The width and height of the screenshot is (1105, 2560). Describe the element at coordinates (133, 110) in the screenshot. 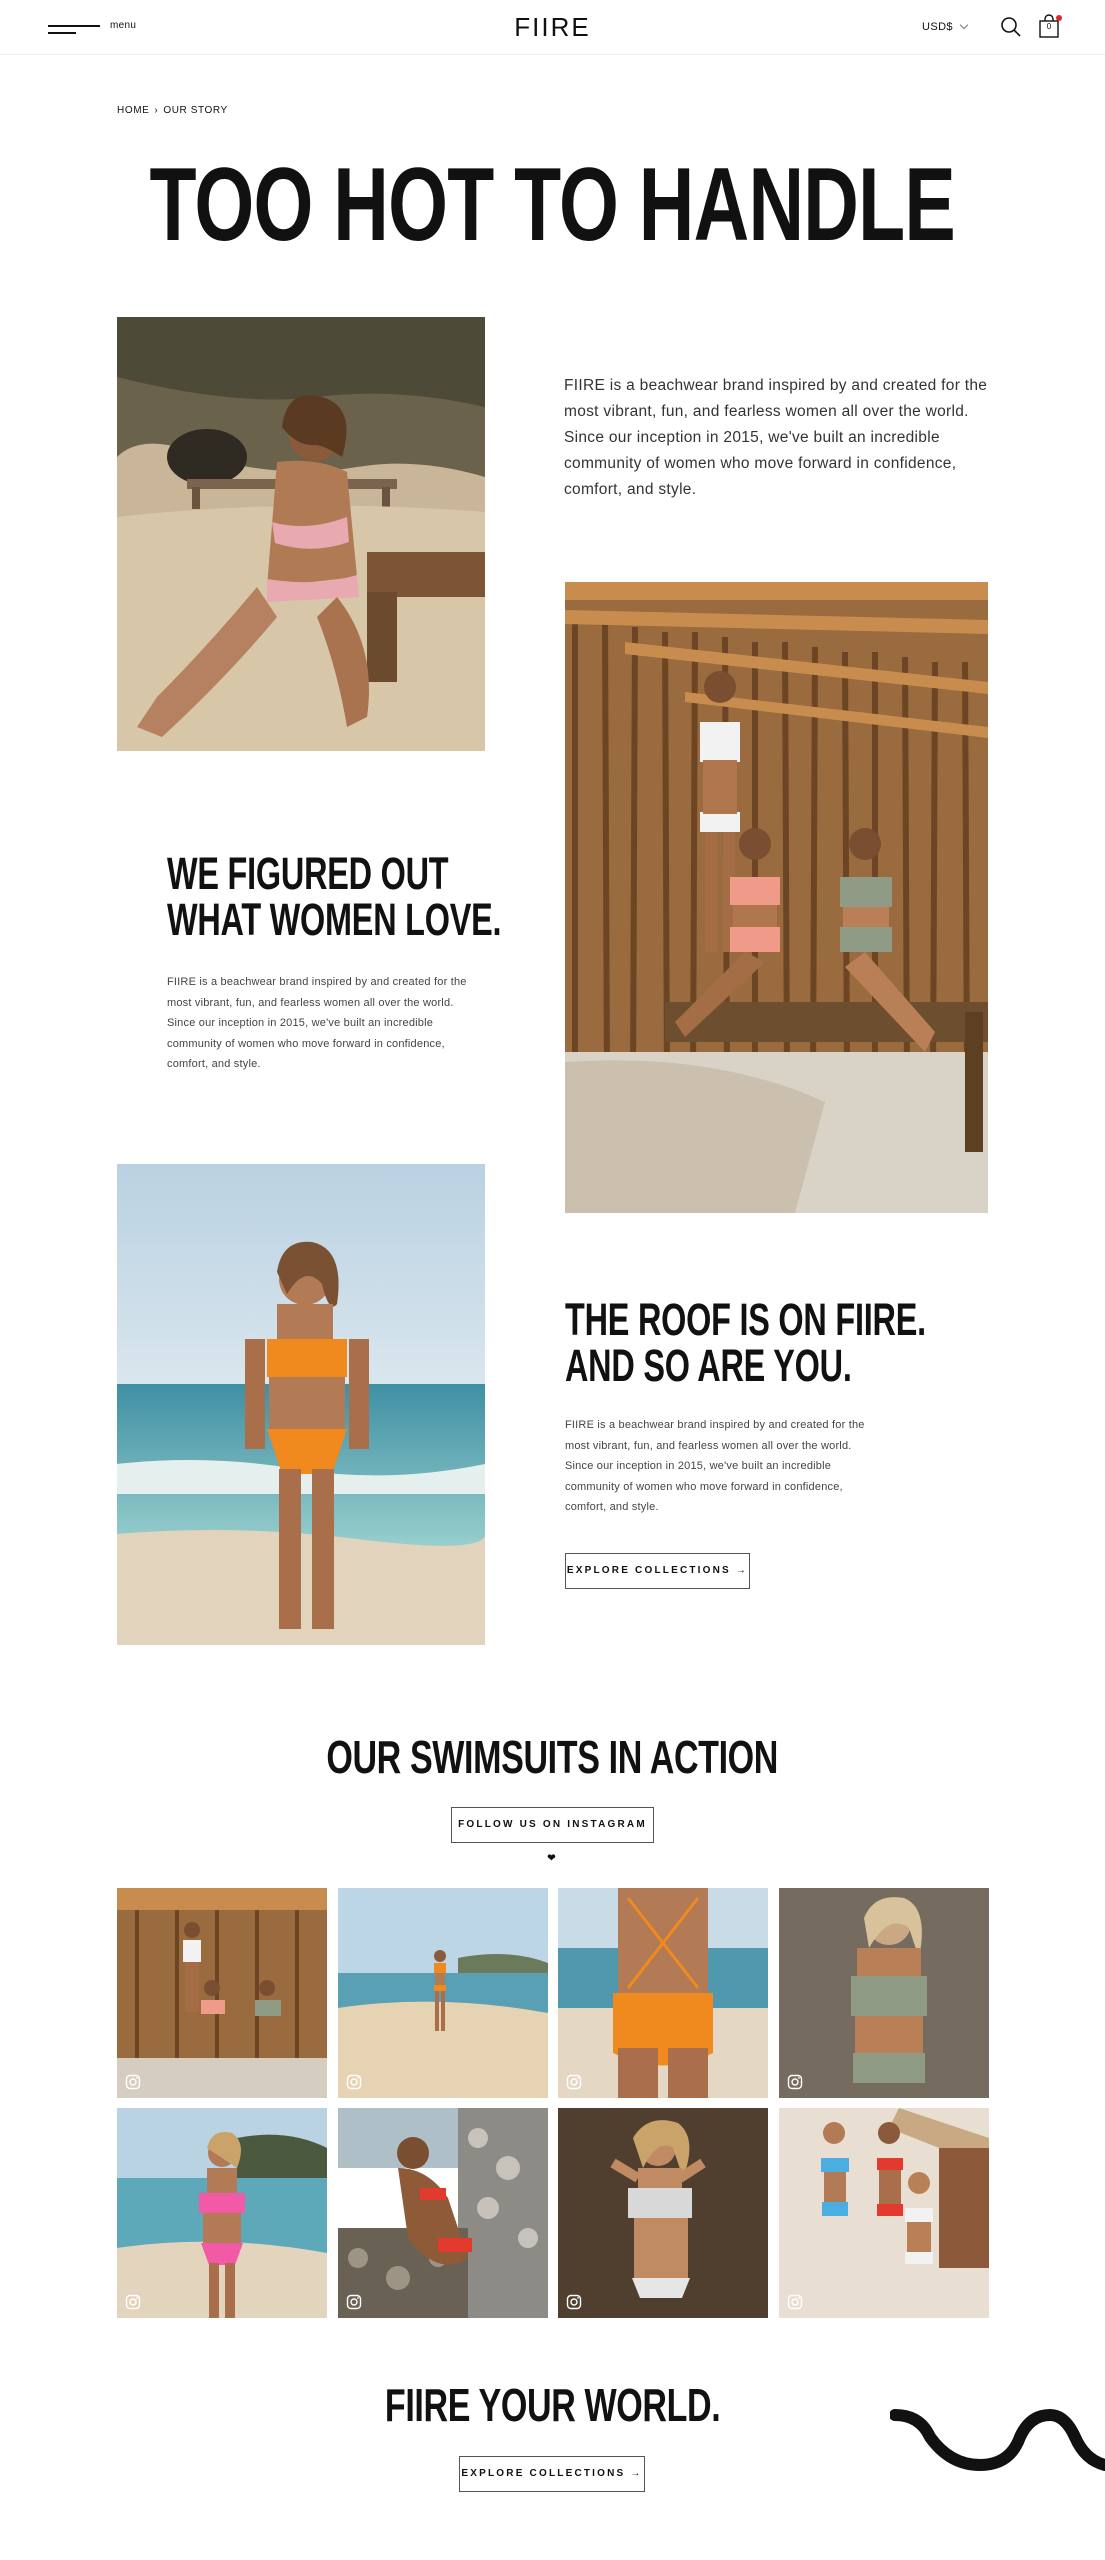

I see `breadcrumb-home: HOME` at that location.